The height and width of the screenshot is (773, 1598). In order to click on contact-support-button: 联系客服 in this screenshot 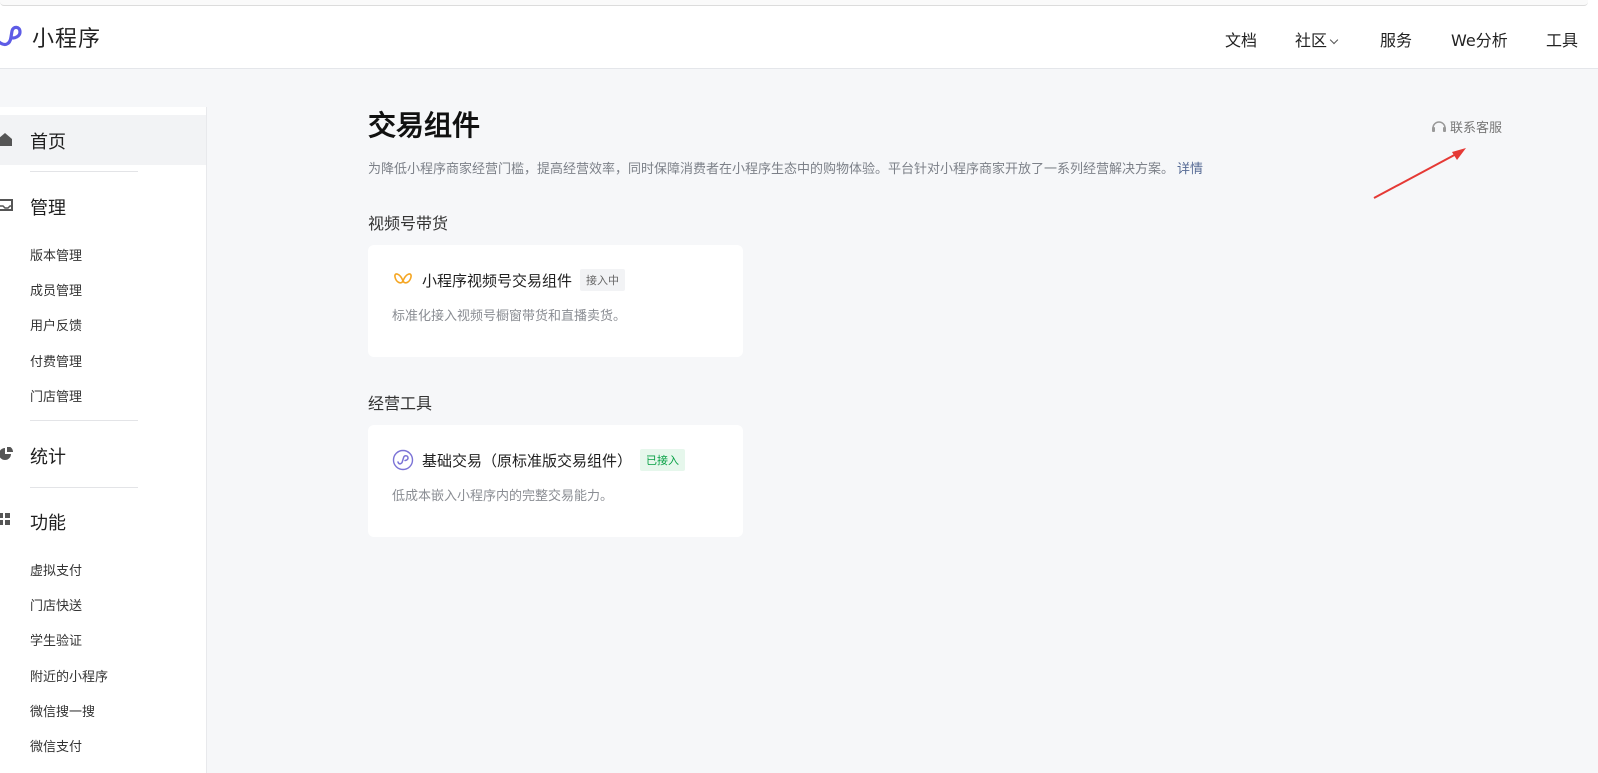, I will do `click(1466, 126)`.